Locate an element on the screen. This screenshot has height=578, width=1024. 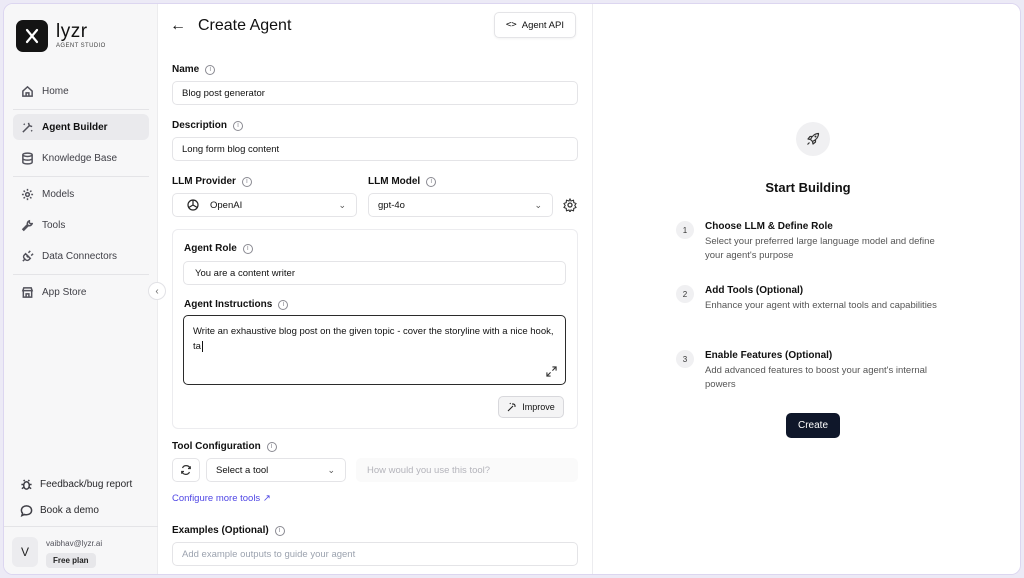
user-divider is located at coordinates (81, 526).